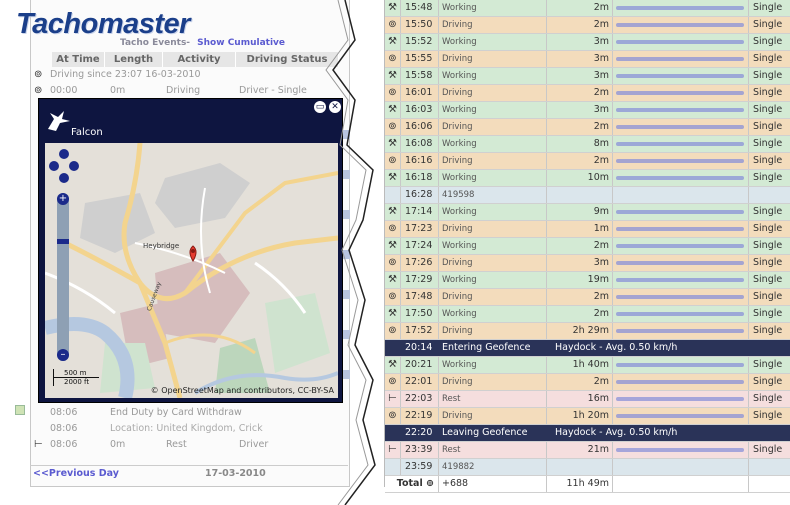 This screenshot has width=790, height=505. Describe the element at coordinates (580, 246) in the screenshot. I see `row-length: 2m` at that location.